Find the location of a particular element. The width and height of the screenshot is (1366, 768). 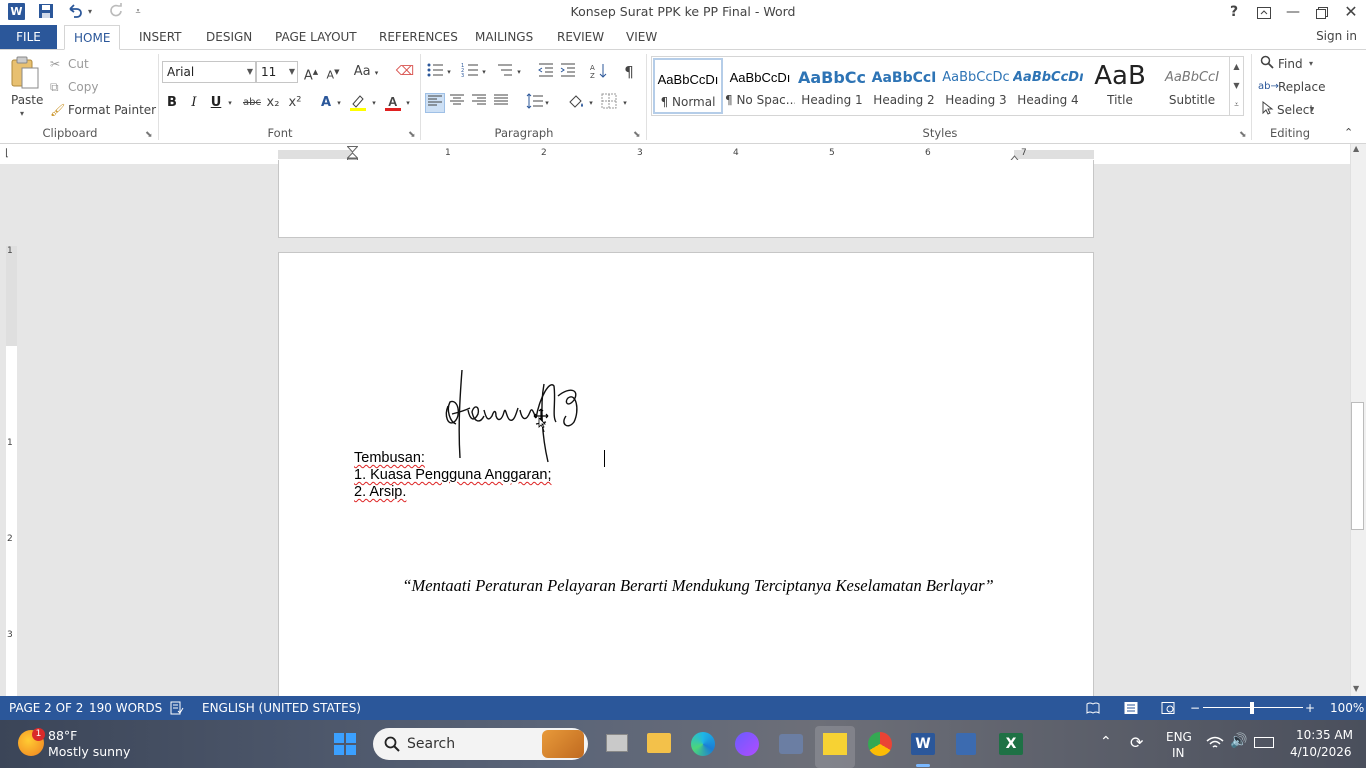

minimize-icon: — is located at coordinates (1293, 12).